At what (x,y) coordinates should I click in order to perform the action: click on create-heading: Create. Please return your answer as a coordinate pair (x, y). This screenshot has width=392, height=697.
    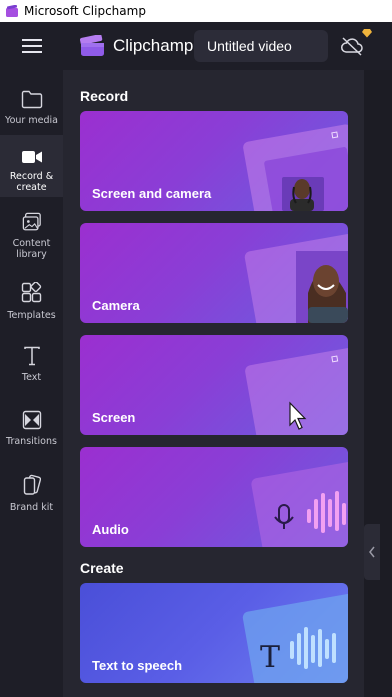
    Looking at the image, I should click on (102, 568).